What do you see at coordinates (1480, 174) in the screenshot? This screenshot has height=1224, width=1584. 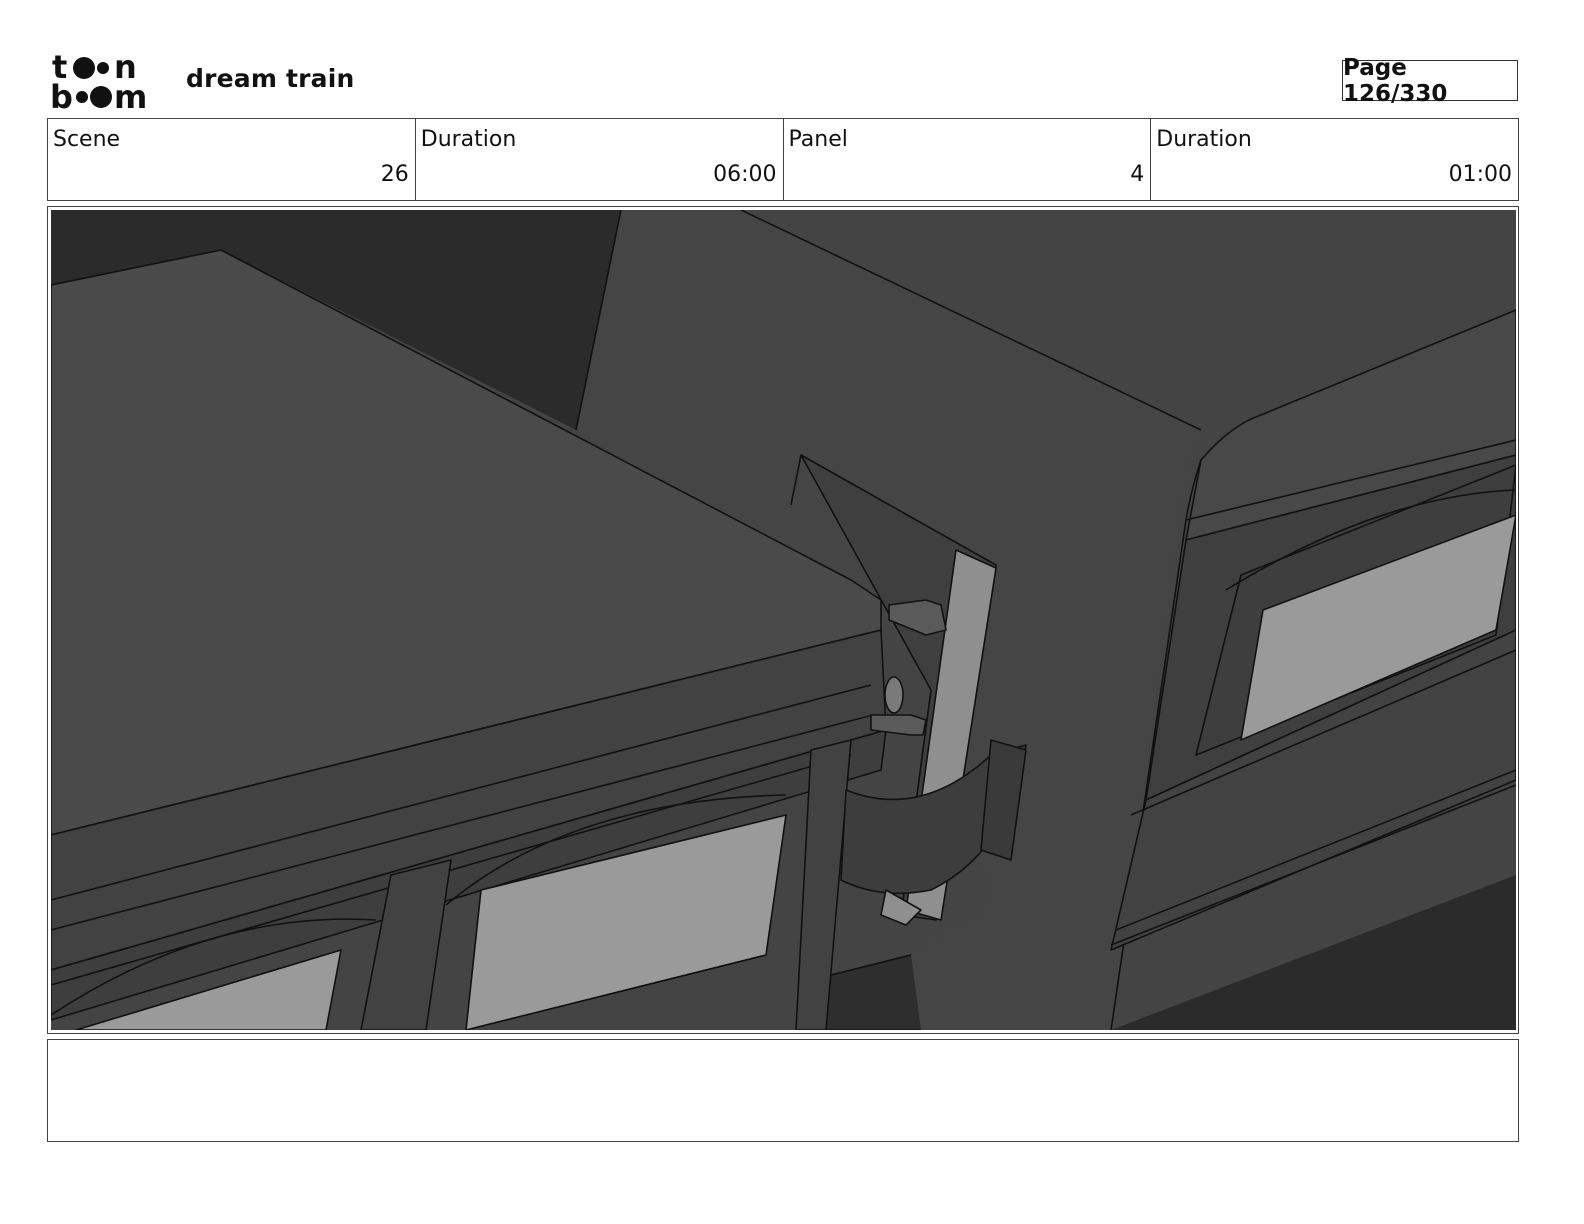 I see `panel-duration-value: 01:00` at bounding box center [1480, 174].